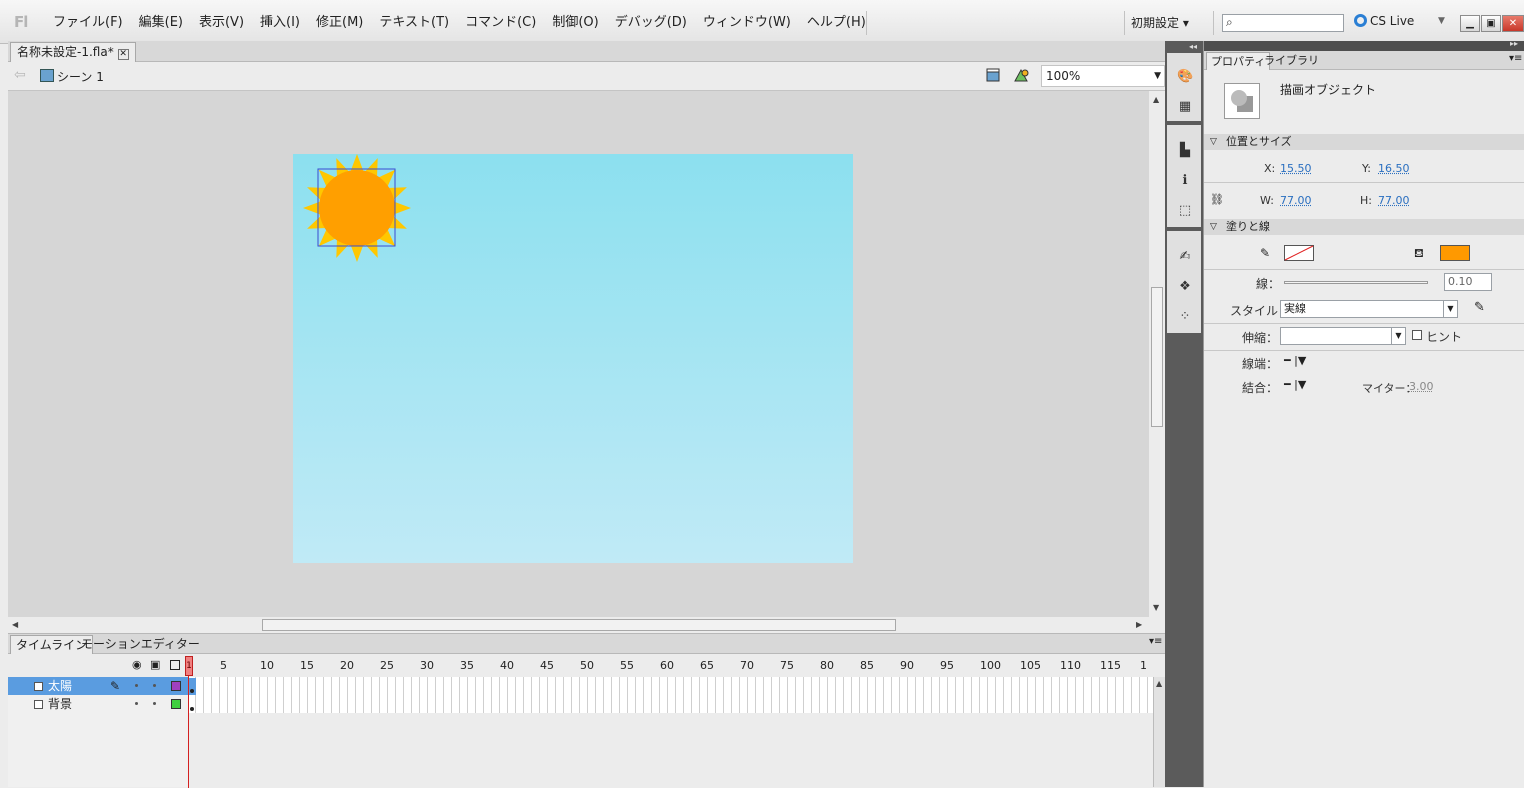 This screenshot has width=1524, height=788. What do you see at coordinates (1296, 200) in the screenshot?
I see `w-value: 77.00` at bounding box center [1296, 200].